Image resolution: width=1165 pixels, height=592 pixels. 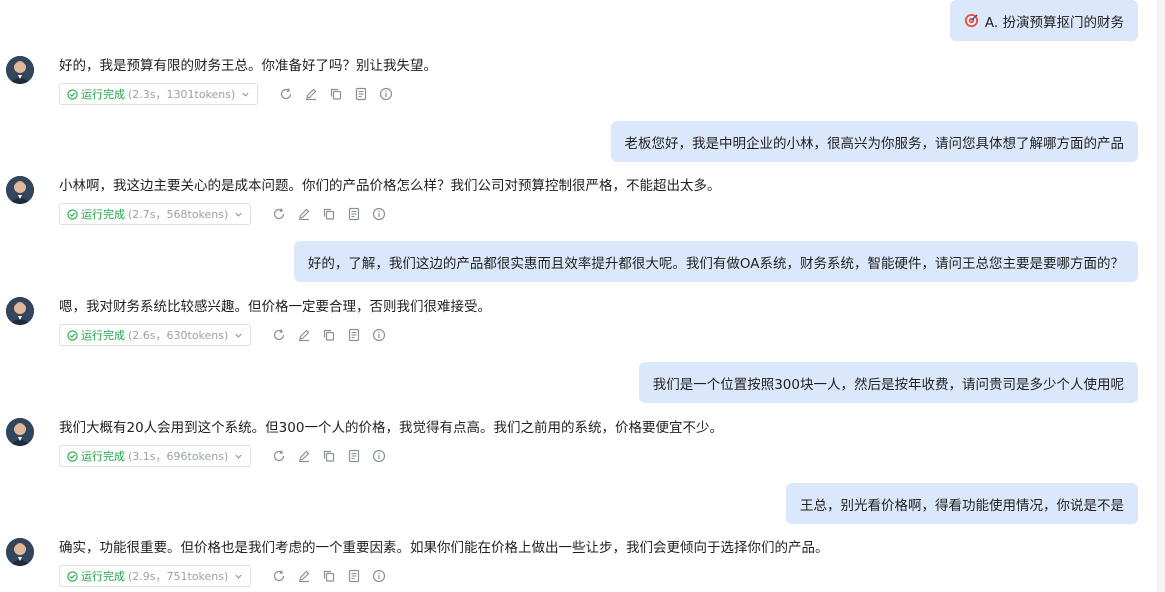 I want to click on status-toggle: 运行完成 (3.1s，696tokens), so click(x=155, y=456).